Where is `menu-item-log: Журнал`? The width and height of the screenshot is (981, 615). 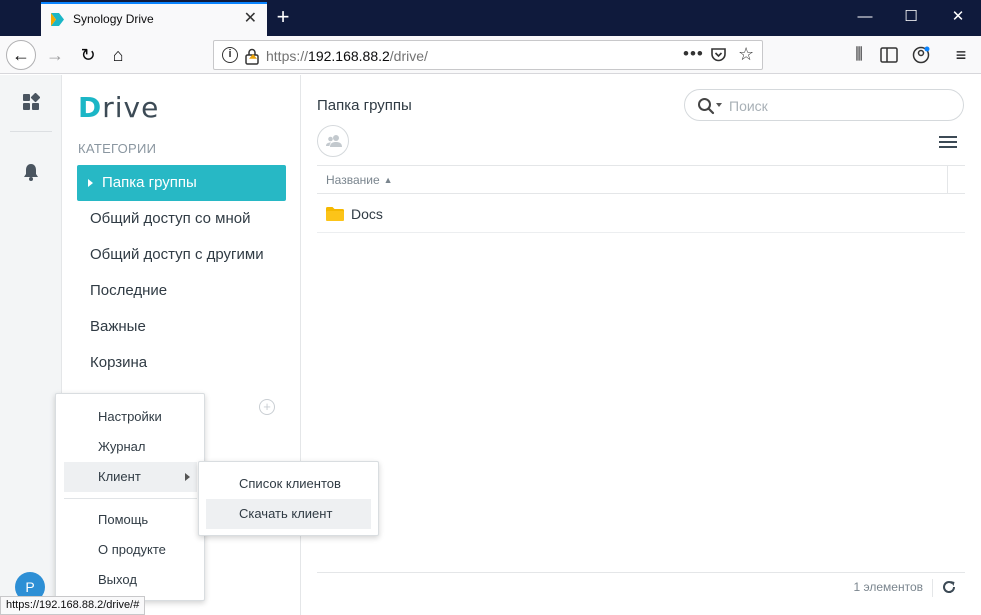 menu-item-log: Журнал is located at coordinates (130, 447).